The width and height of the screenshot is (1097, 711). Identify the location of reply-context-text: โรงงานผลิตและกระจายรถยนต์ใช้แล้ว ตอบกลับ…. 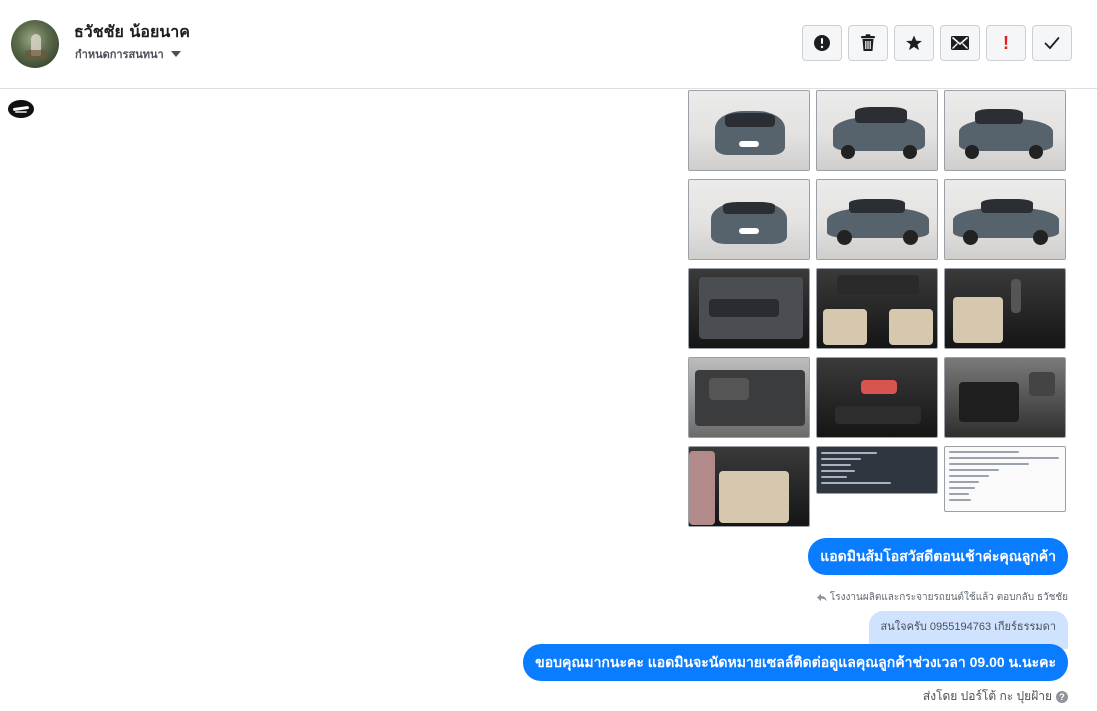
(948, 597).